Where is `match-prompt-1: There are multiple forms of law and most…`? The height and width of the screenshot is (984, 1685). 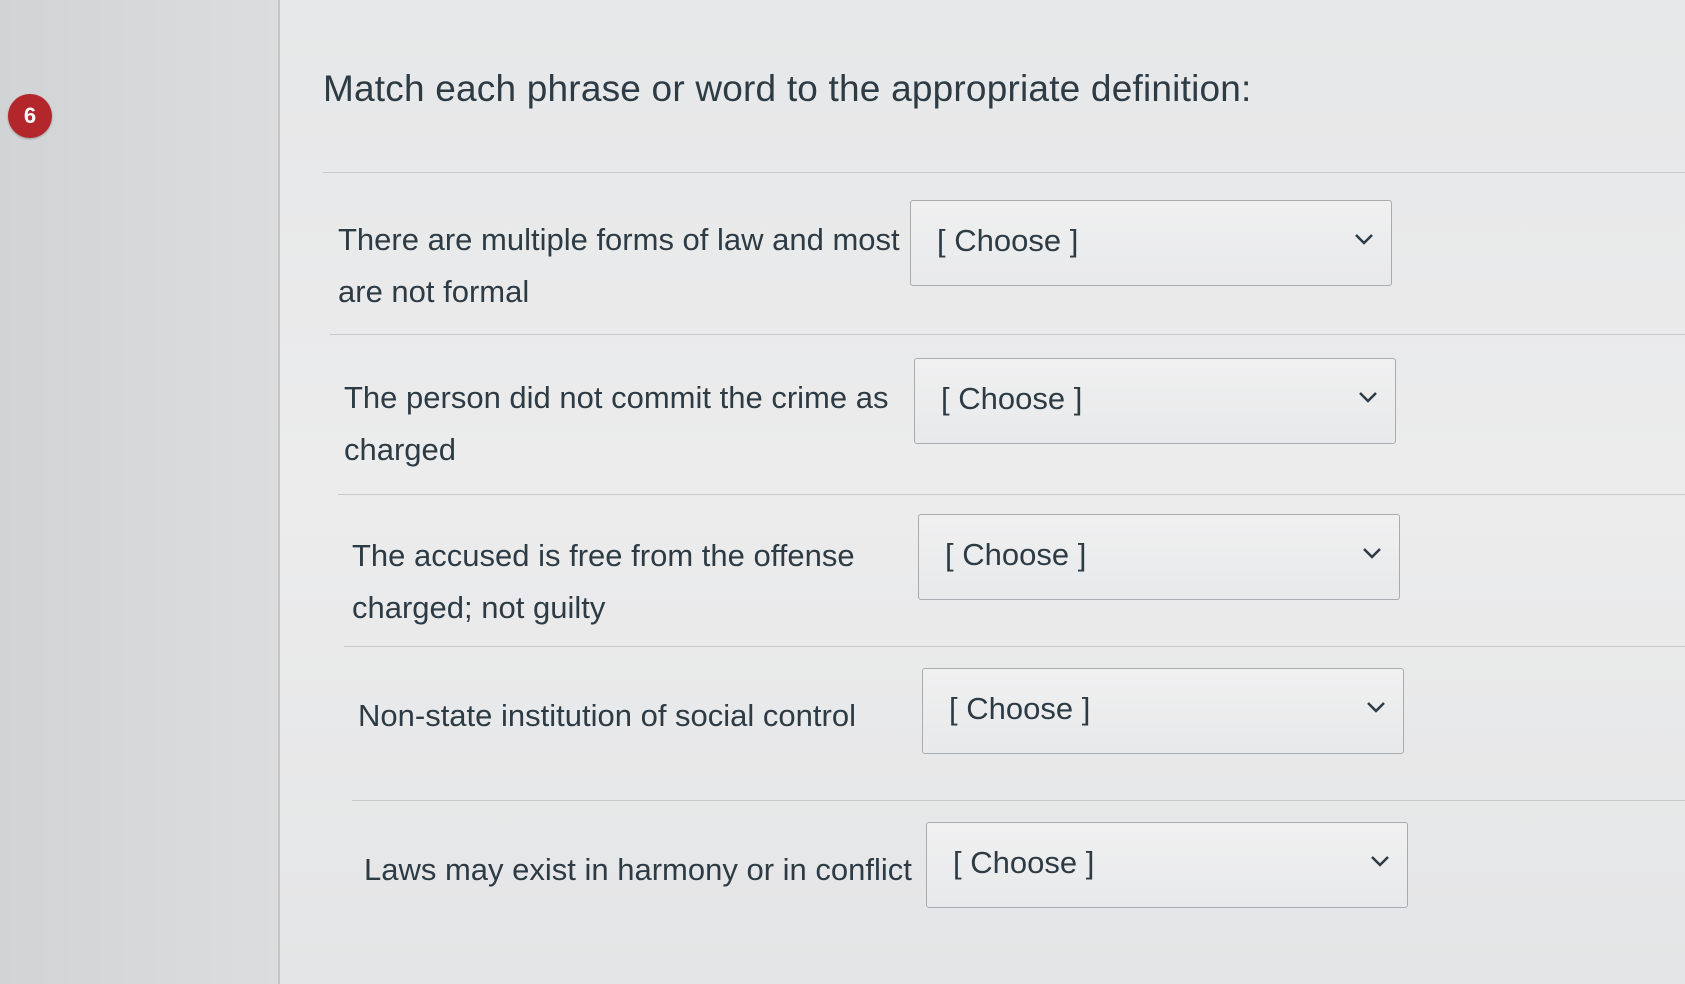 match-prompt-1: There are multiple forms of law and most… is located at coordinates (619, 265).